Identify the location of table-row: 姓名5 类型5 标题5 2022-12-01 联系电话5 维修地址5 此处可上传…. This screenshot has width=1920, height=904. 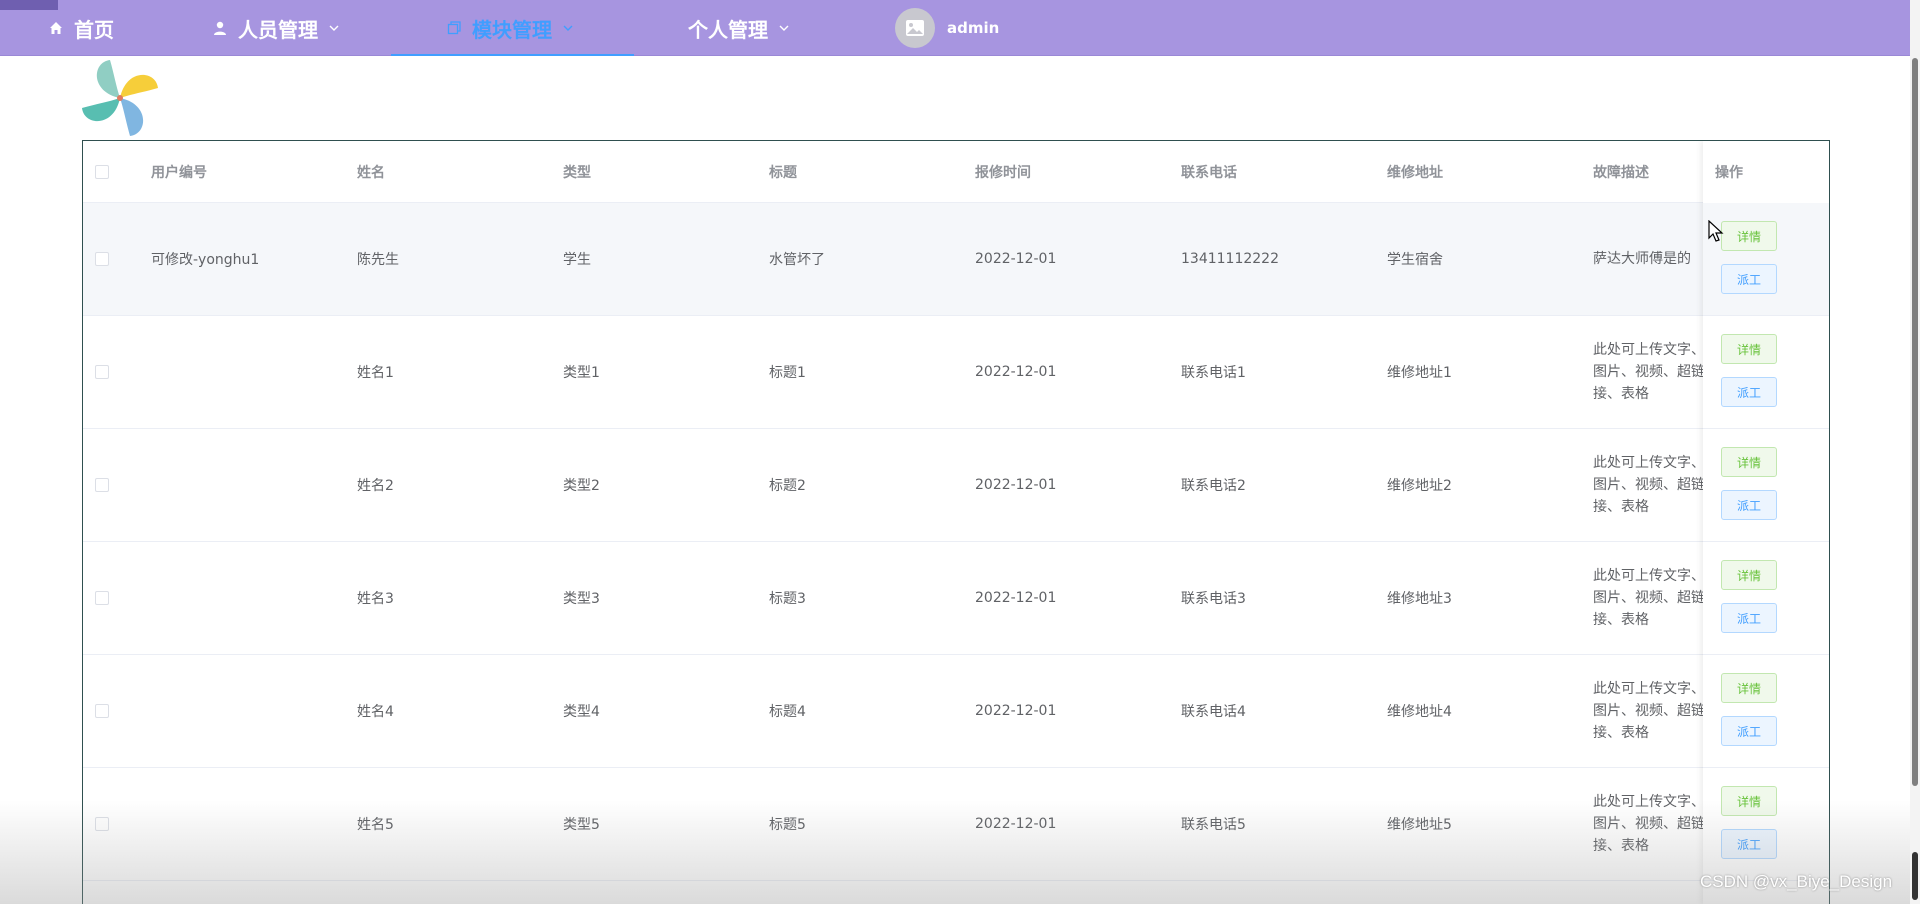
(956, 824).